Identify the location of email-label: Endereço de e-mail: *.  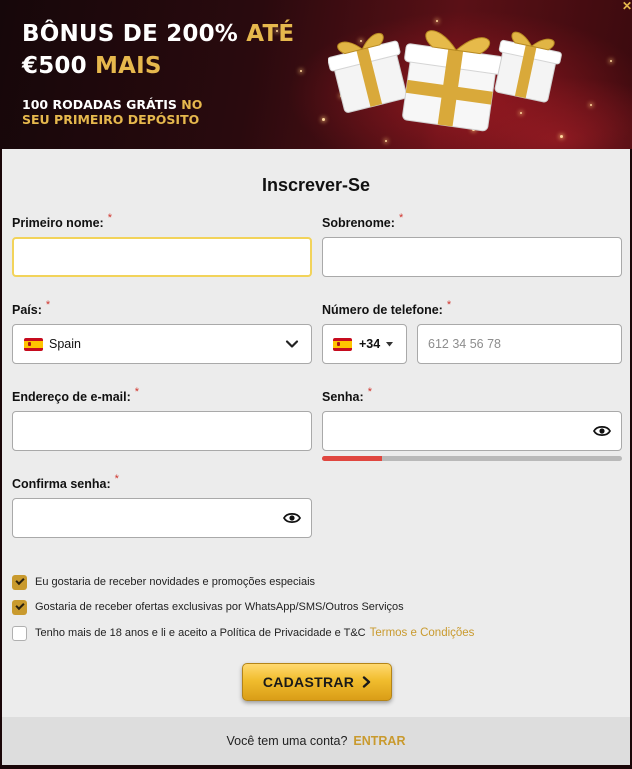
(76, 395).